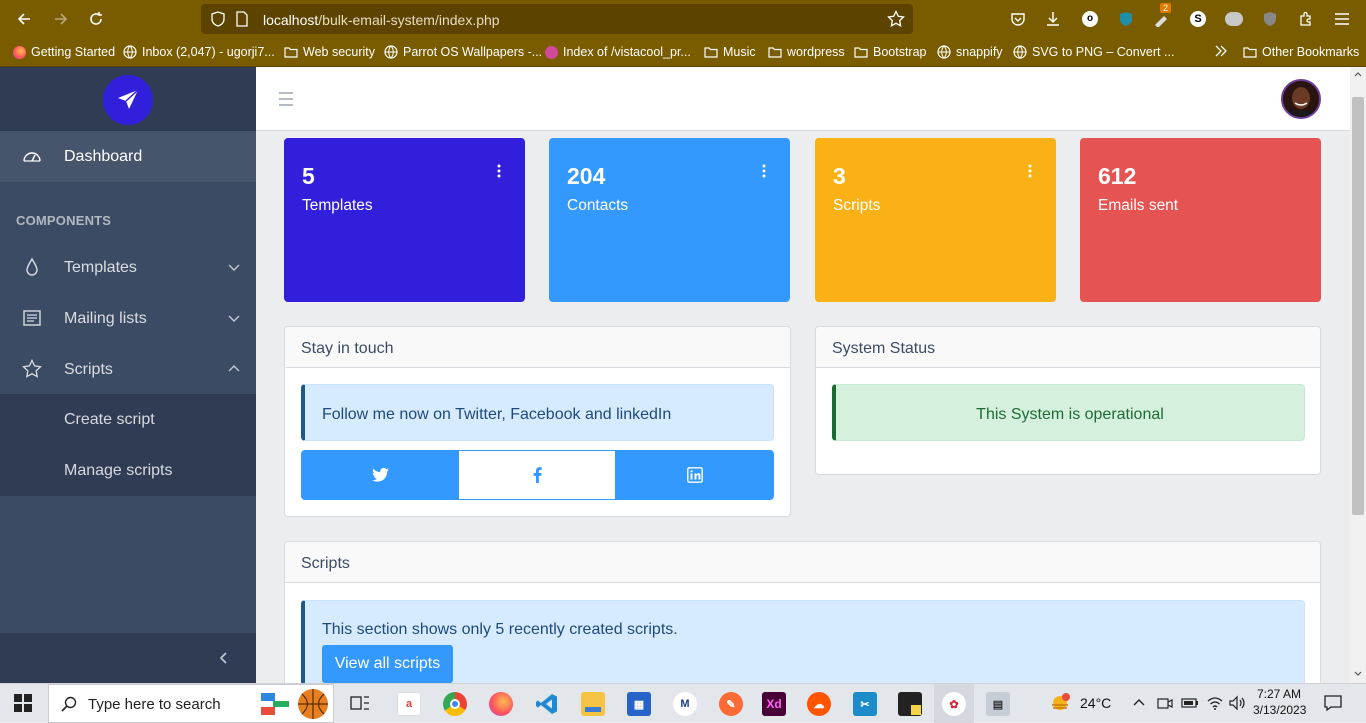 The height and width of the screenshot is (723, 1366). What do you see at coordinates (1342, 19) in the screenshot?
I see `menu-icon` at bounding box center [1342, 19].